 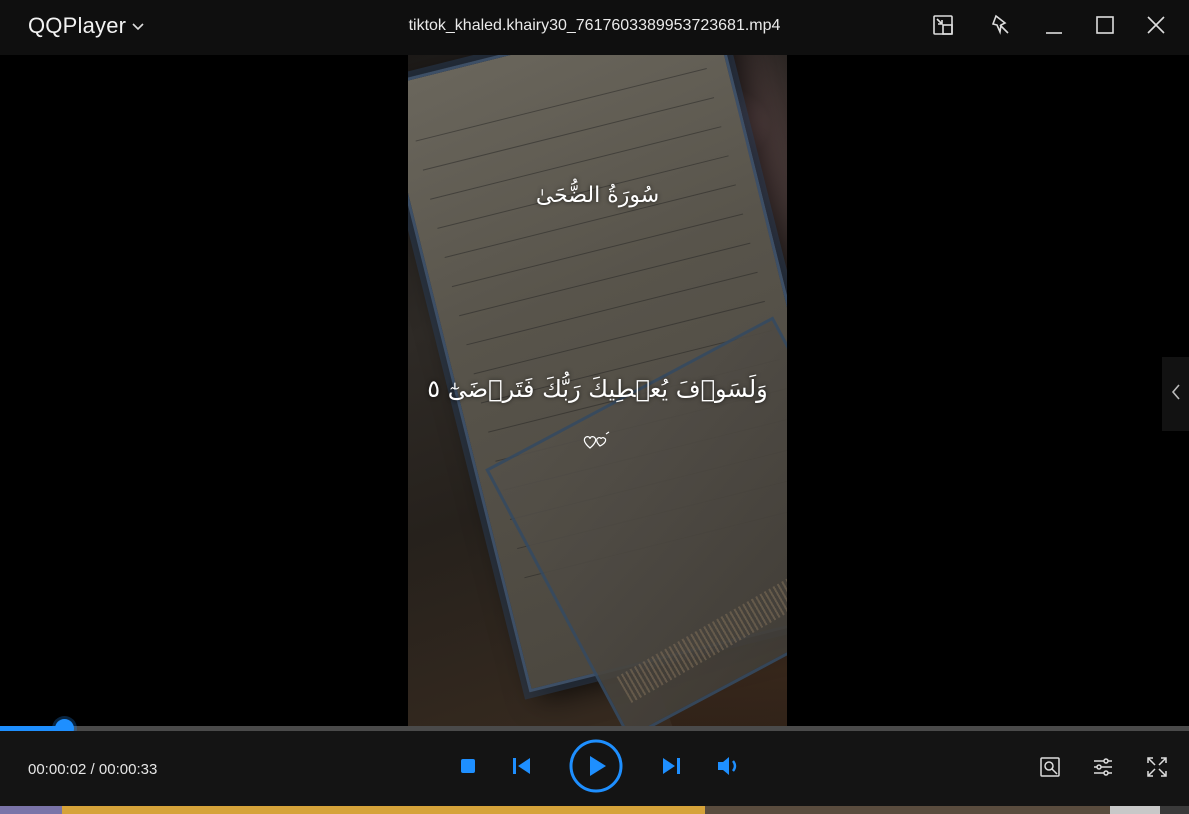 I want to click on stop-icon, so click(x=468, y=768).